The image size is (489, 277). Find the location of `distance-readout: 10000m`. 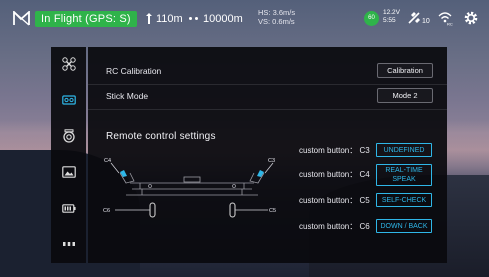

distance-readout: 10000m is located at coordinates (216, 19).